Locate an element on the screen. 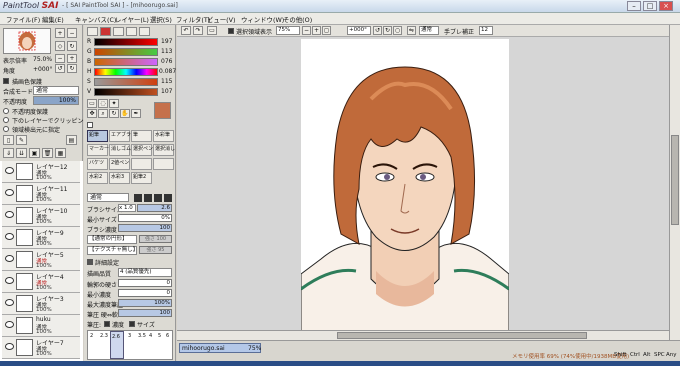 The height and width of the screenshot is (366, 680). canvas-zoom-select: 75% is located at coordinates (288, 30).